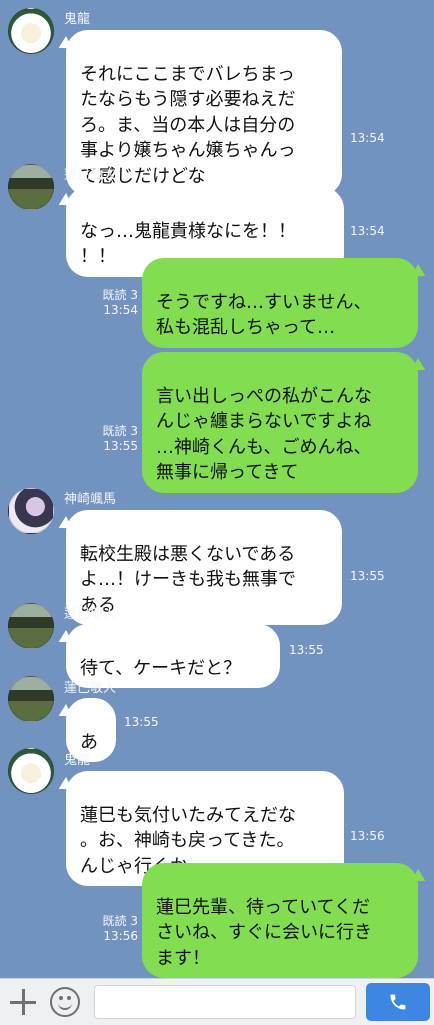  I want to click on smile-mouth, so click(65, 1005).